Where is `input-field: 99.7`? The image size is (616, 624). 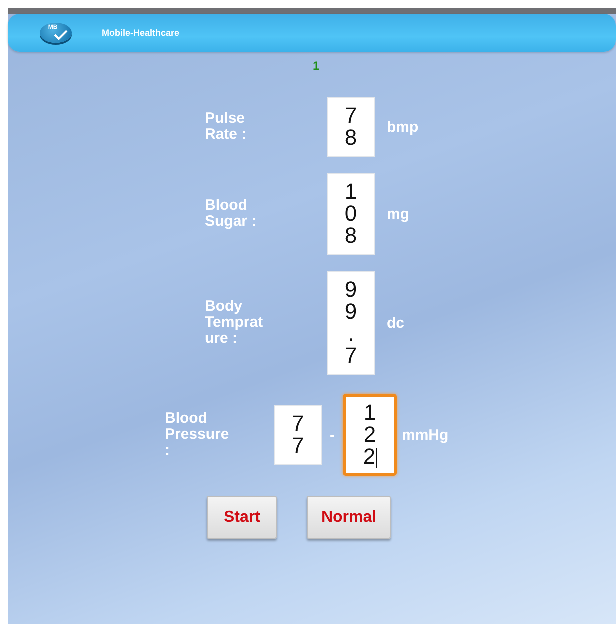 input-field: 99.7 is located at coordinates (351, 323).